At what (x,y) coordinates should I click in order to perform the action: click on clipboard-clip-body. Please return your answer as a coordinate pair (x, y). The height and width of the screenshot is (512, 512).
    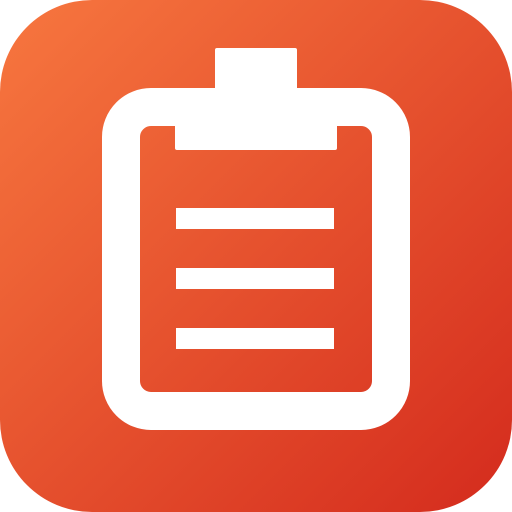
    Looking at the image, I should click on (256, 119).